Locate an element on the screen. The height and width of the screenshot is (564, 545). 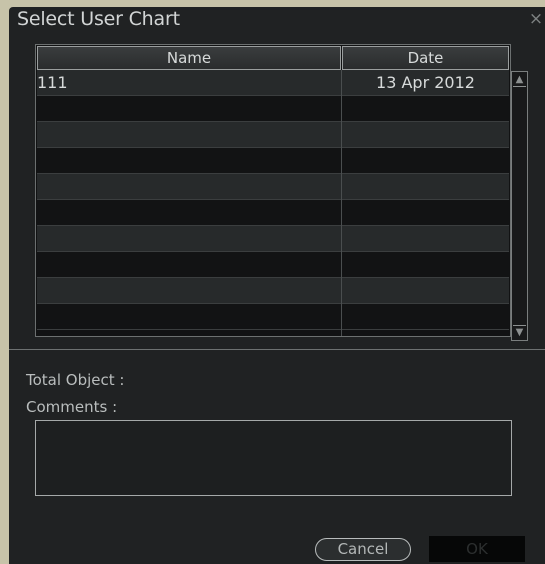
section-divider is located at coordinates (277, 349).